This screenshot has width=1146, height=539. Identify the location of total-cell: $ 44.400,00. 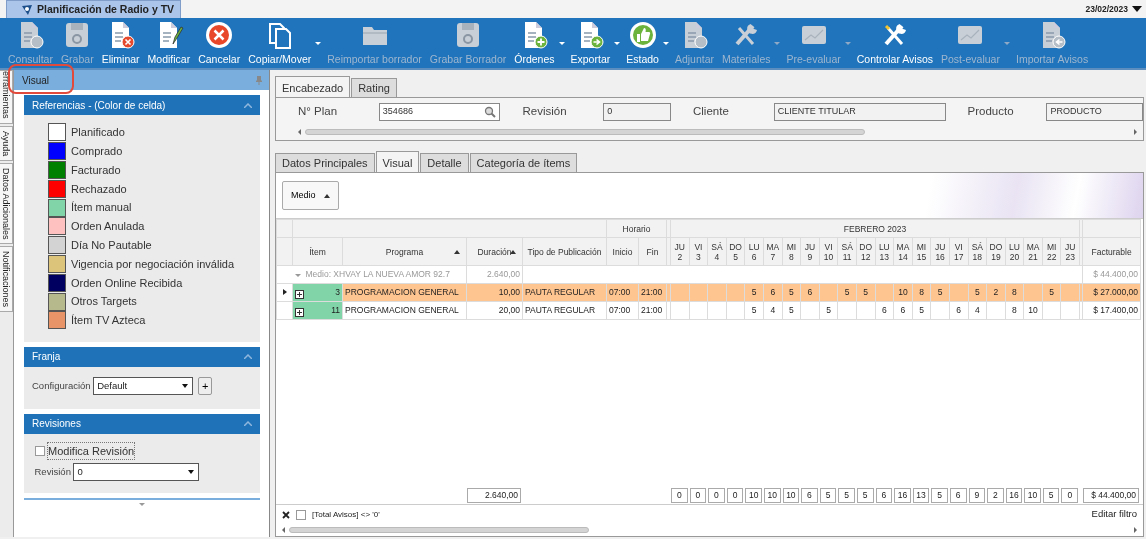
(1111, 495).